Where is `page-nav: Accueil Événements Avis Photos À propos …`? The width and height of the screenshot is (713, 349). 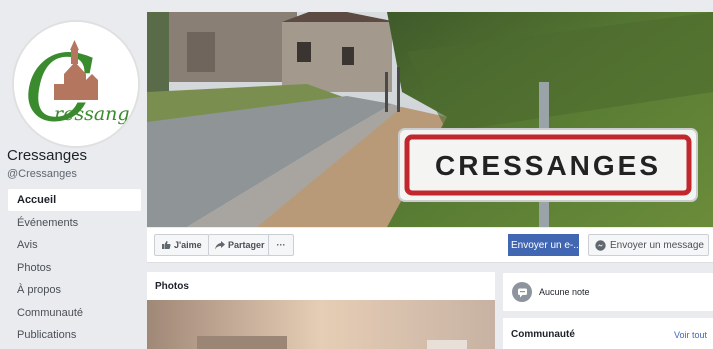 page-nav: Accueil Événements Avis Photos À propos … is located at coordinates (74, 268).